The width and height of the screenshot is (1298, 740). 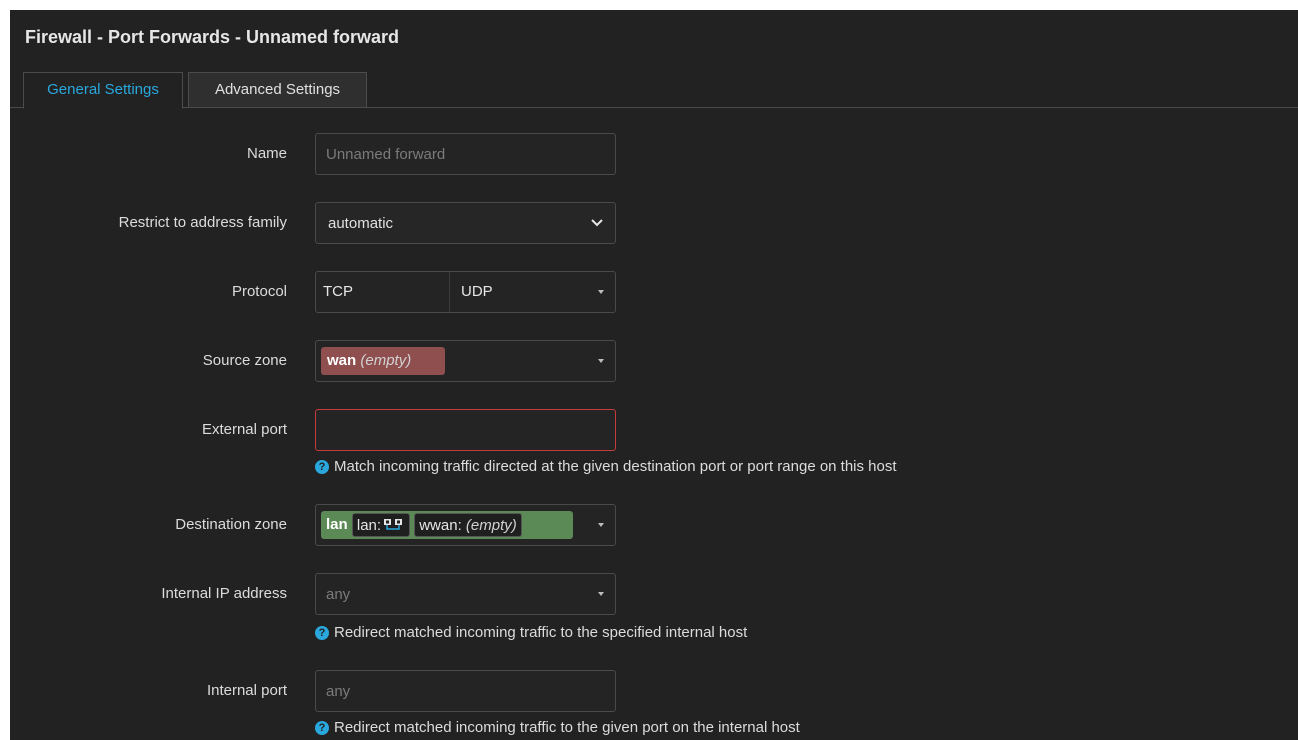 I want to click on internal-port-input, so click(x=465, y=691).